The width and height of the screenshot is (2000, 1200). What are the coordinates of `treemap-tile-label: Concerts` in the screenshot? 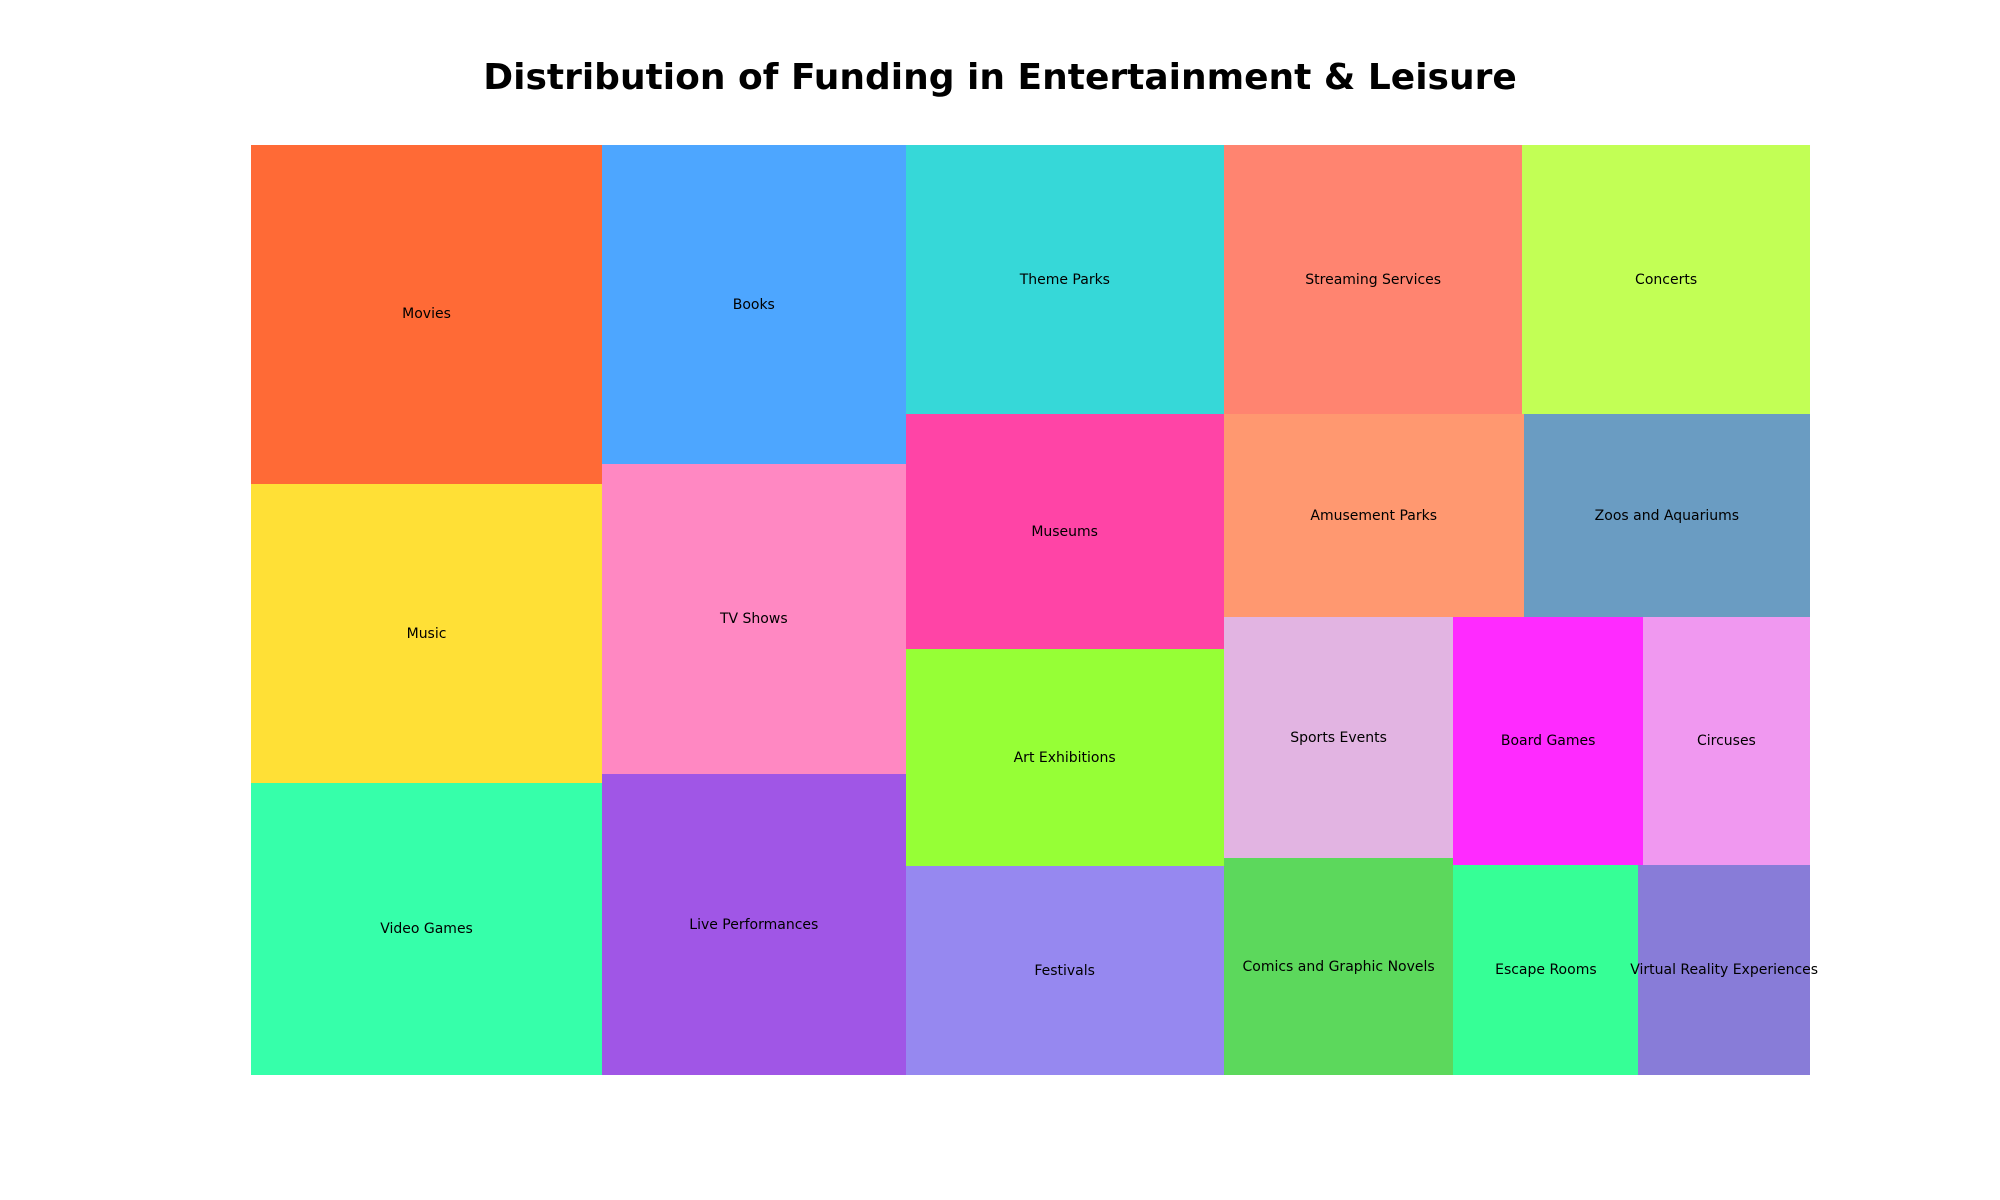 It's located at (1666, 279).